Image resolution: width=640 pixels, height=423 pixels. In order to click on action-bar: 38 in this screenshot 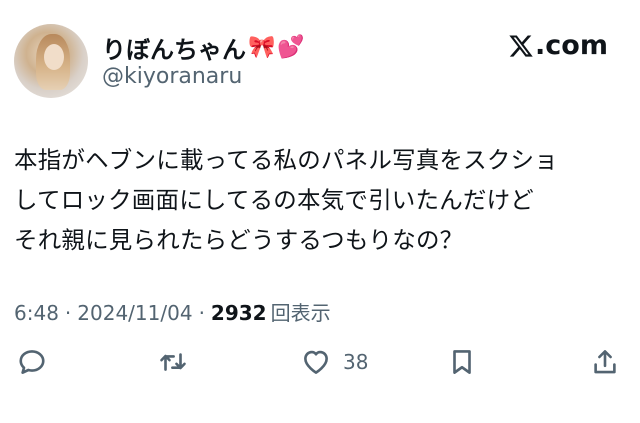, I will do `click(320, 367)`.